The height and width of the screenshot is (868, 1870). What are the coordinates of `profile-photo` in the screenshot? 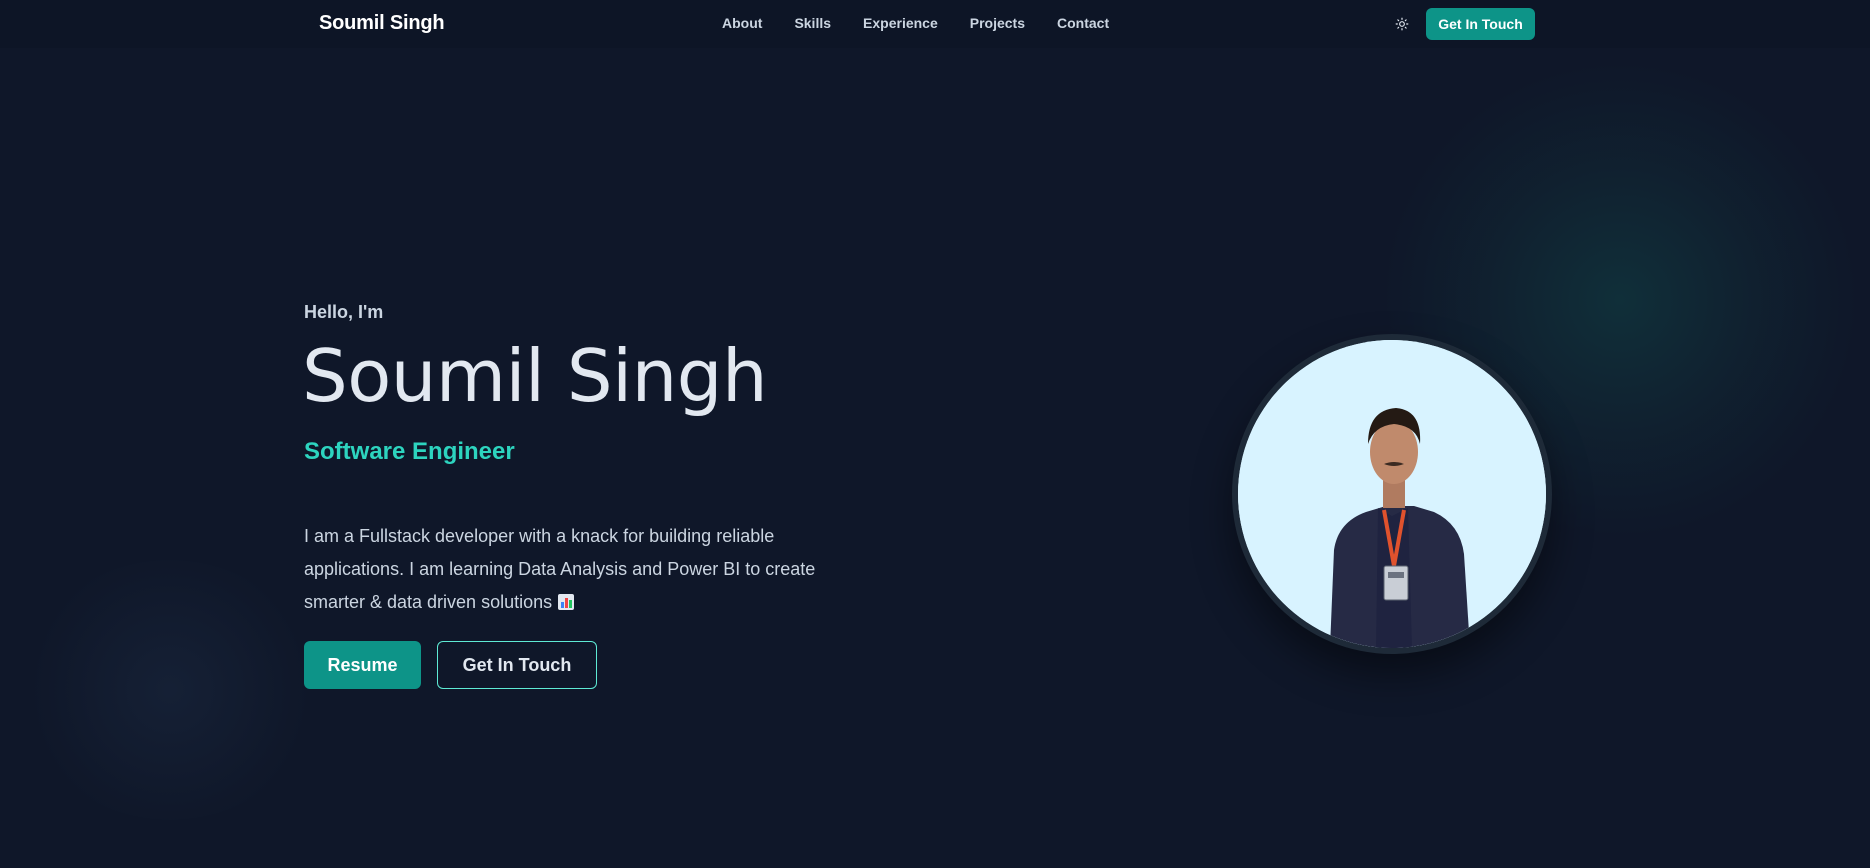 It's located at (1392, 494).